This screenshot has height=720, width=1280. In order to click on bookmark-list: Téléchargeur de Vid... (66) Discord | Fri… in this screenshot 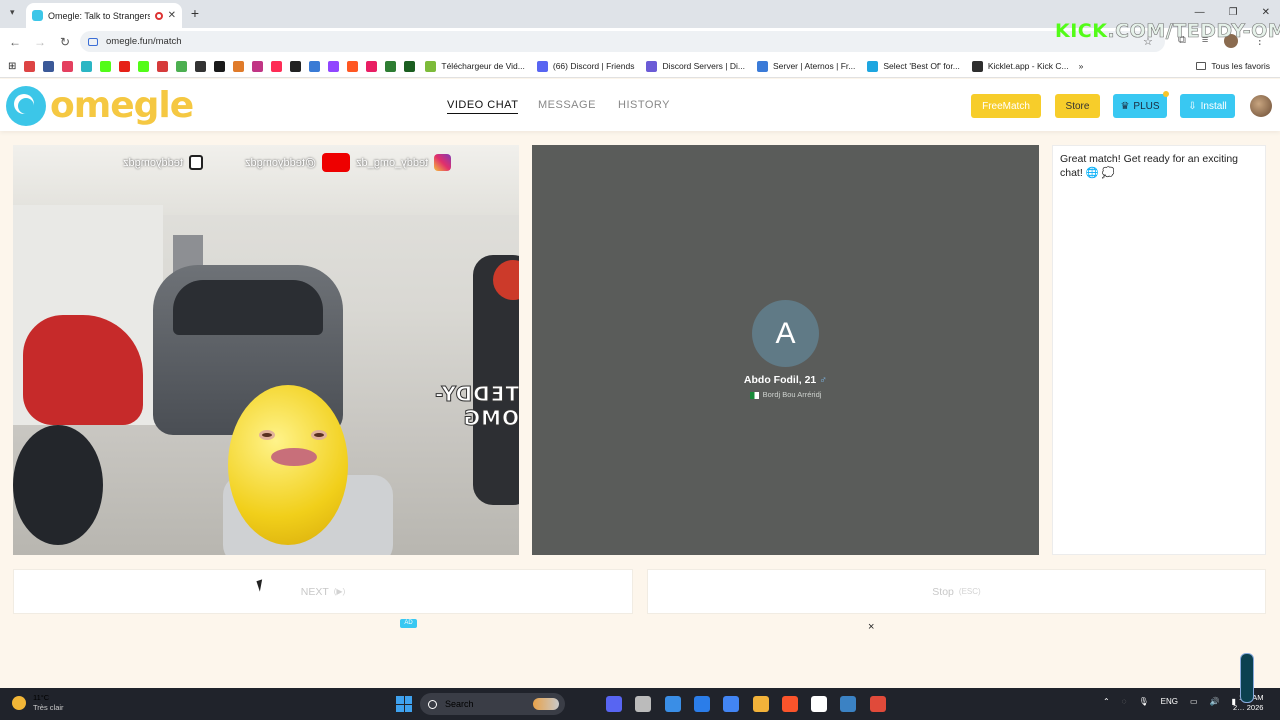, I will do `click(746, 66)`.